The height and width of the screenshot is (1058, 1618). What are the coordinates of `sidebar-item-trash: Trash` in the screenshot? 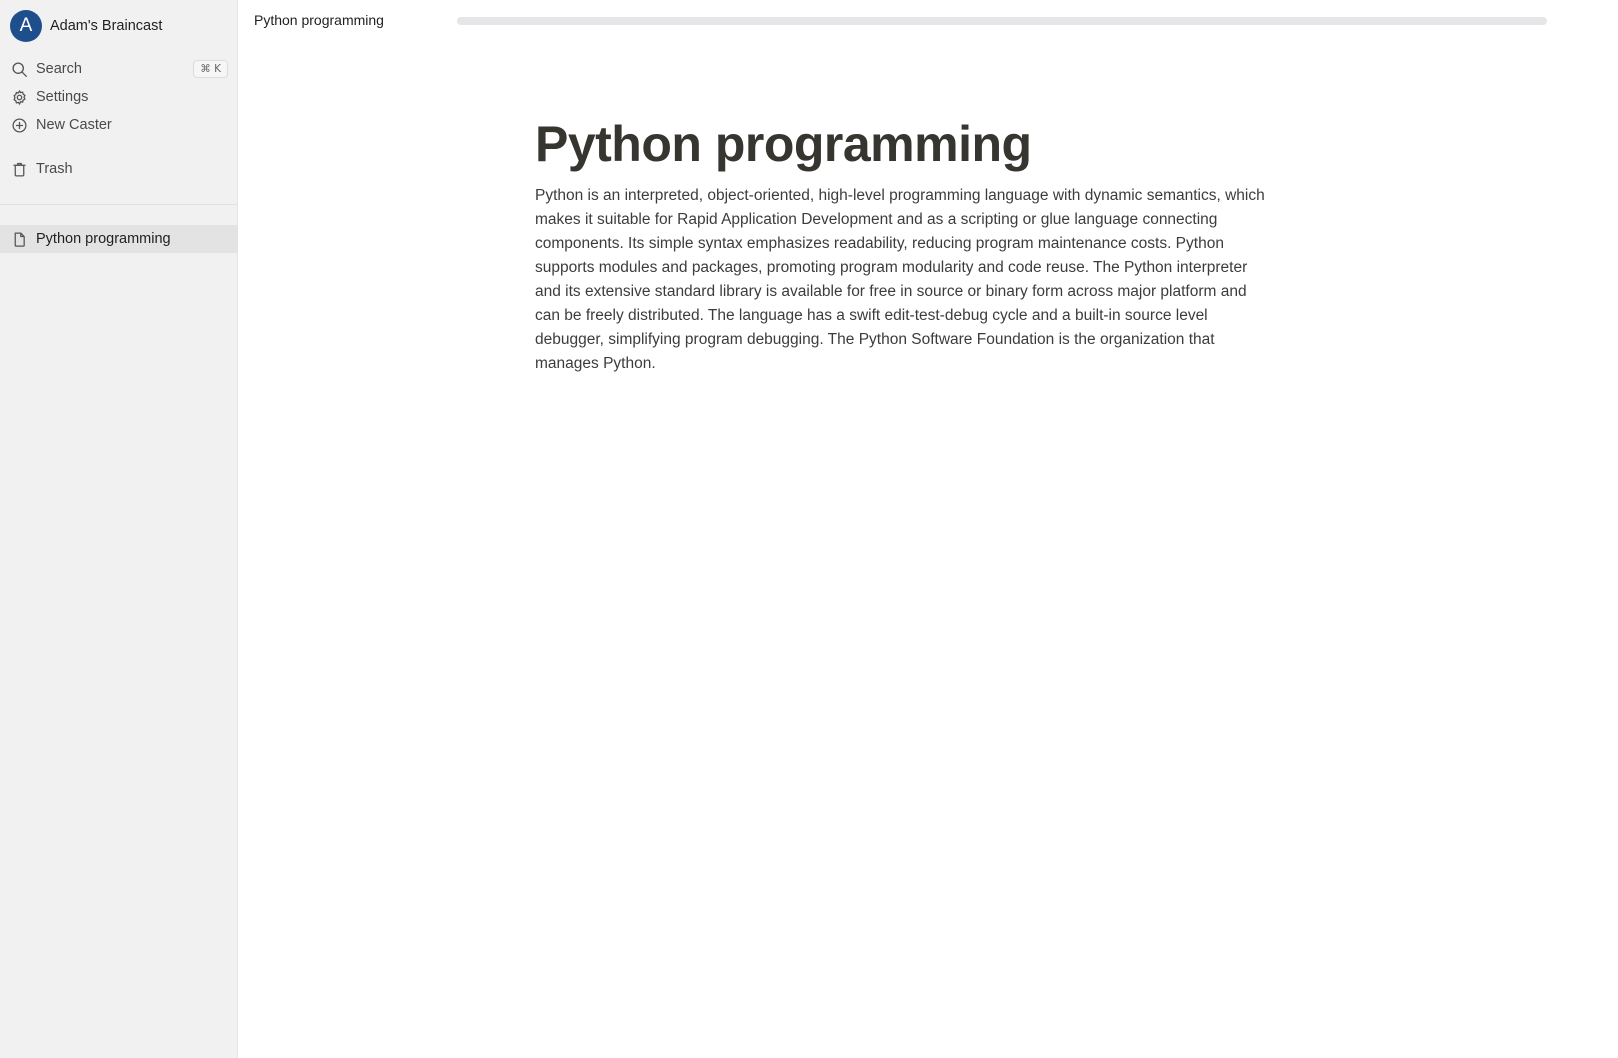 It's located at (119, 169).